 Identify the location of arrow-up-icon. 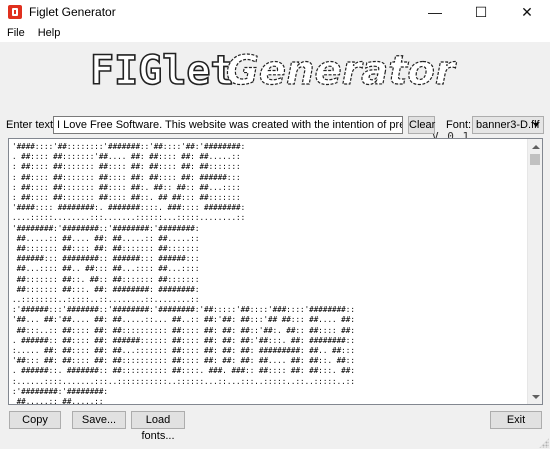
(535, 146).